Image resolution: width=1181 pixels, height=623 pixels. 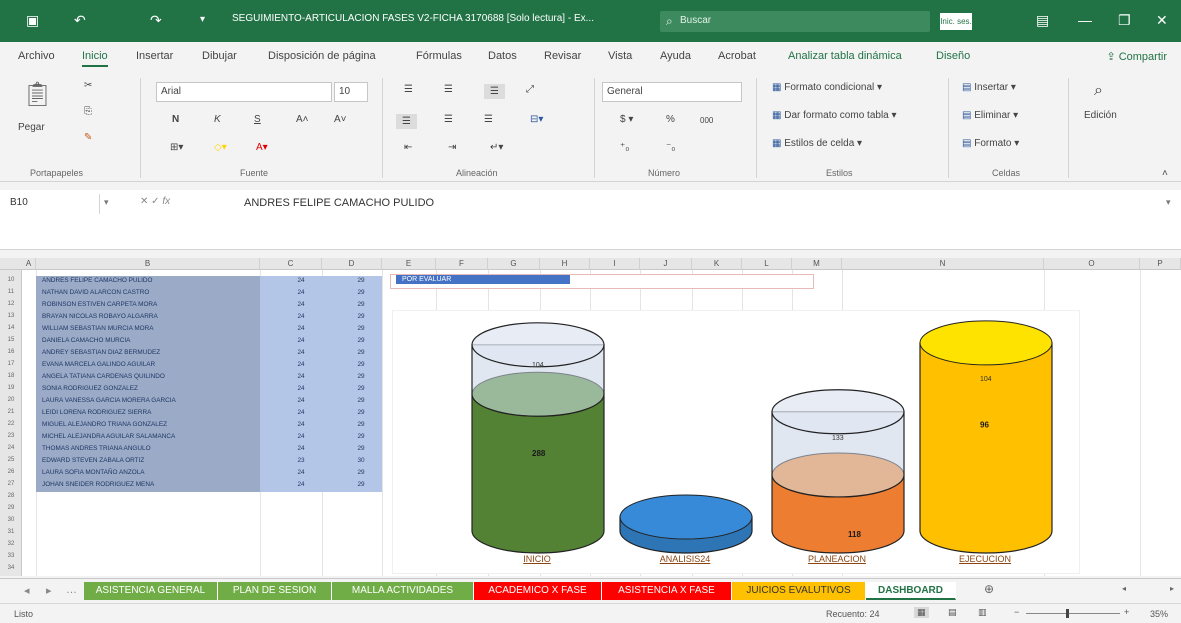 I want to click on column-header: B, so click(x=148, y=264).